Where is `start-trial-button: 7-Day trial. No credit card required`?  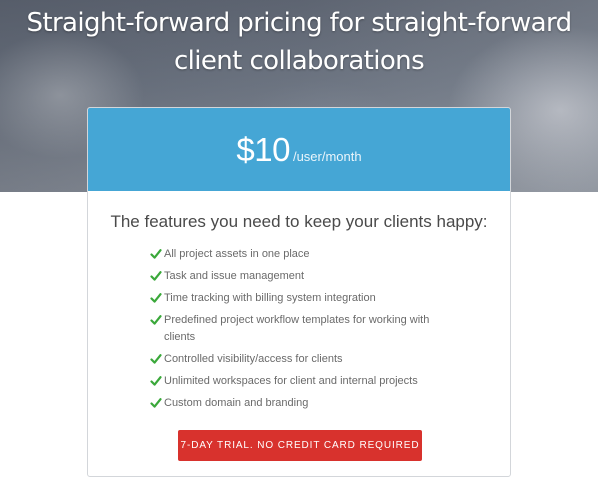
start-trial-button: 7-Day trial. No credit card required is located at coordinates (300, 445).